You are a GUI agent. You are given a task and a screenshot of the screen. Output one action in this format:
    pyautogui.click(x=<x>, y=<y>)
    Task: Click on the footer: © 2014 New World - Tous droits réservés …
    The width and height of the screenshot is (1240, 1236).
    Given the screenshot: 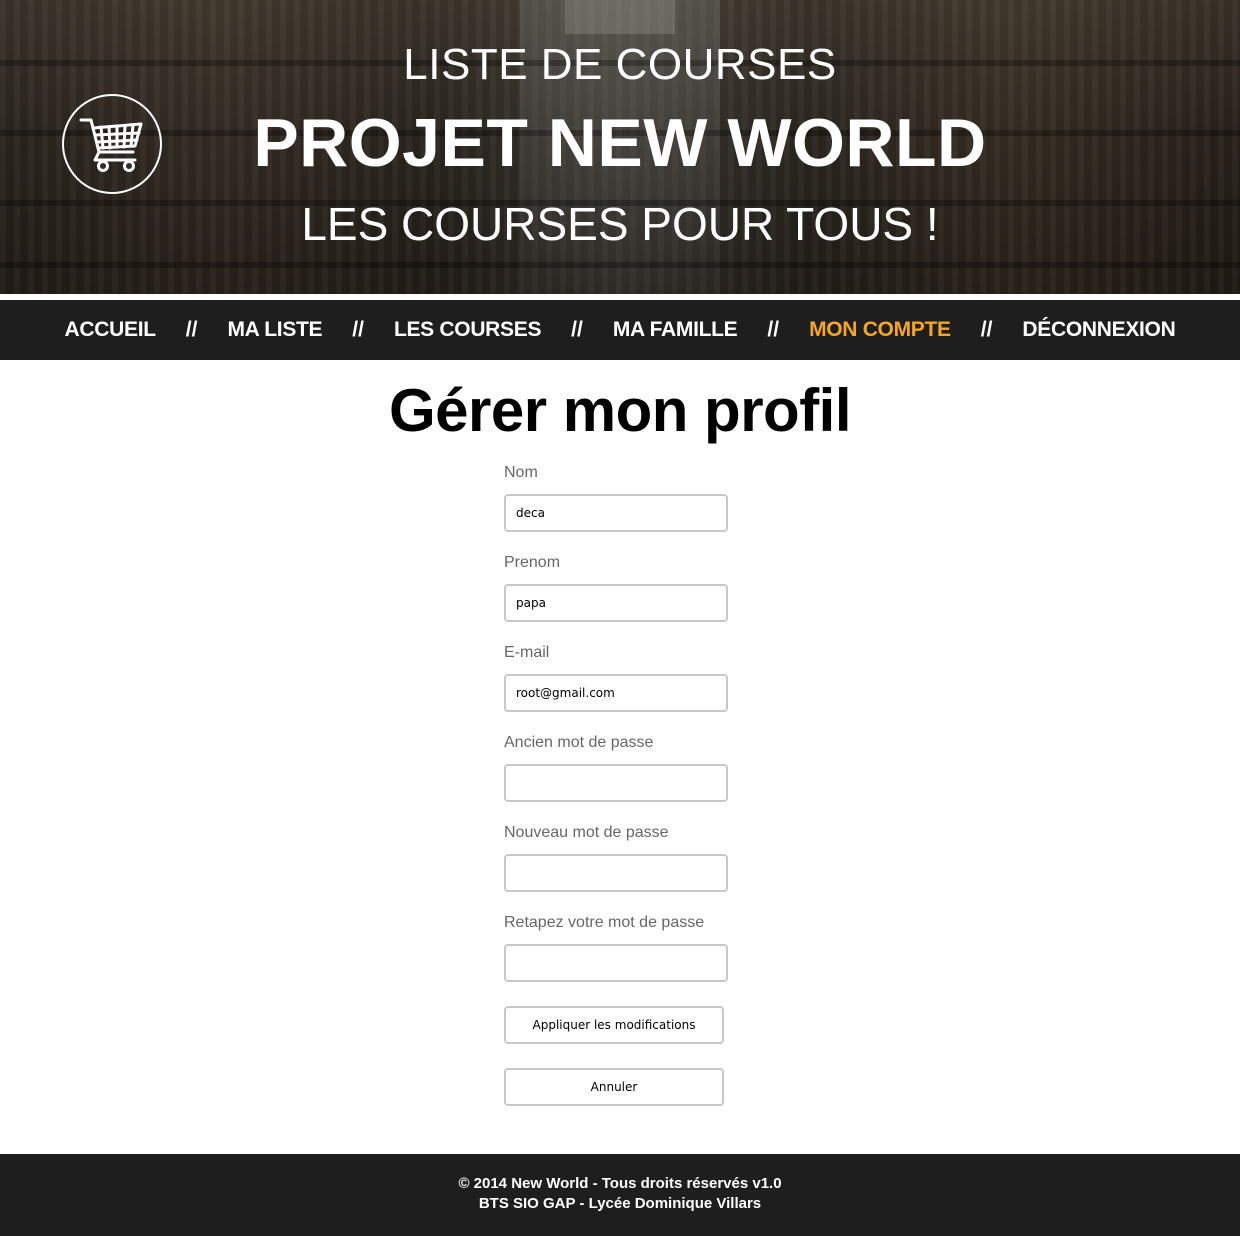 What is the action you would take?
    pyautogui.click(x=620, y=1195)
    